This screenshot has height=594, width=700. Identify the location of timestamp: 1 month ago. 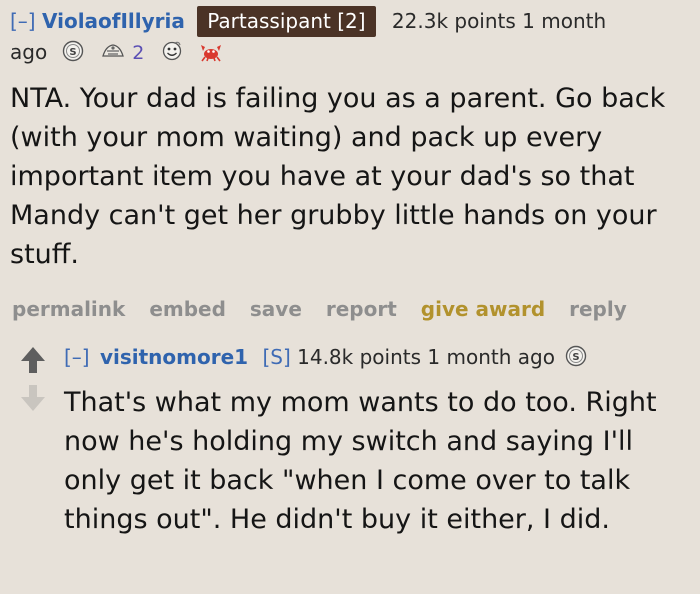
(491, 357).